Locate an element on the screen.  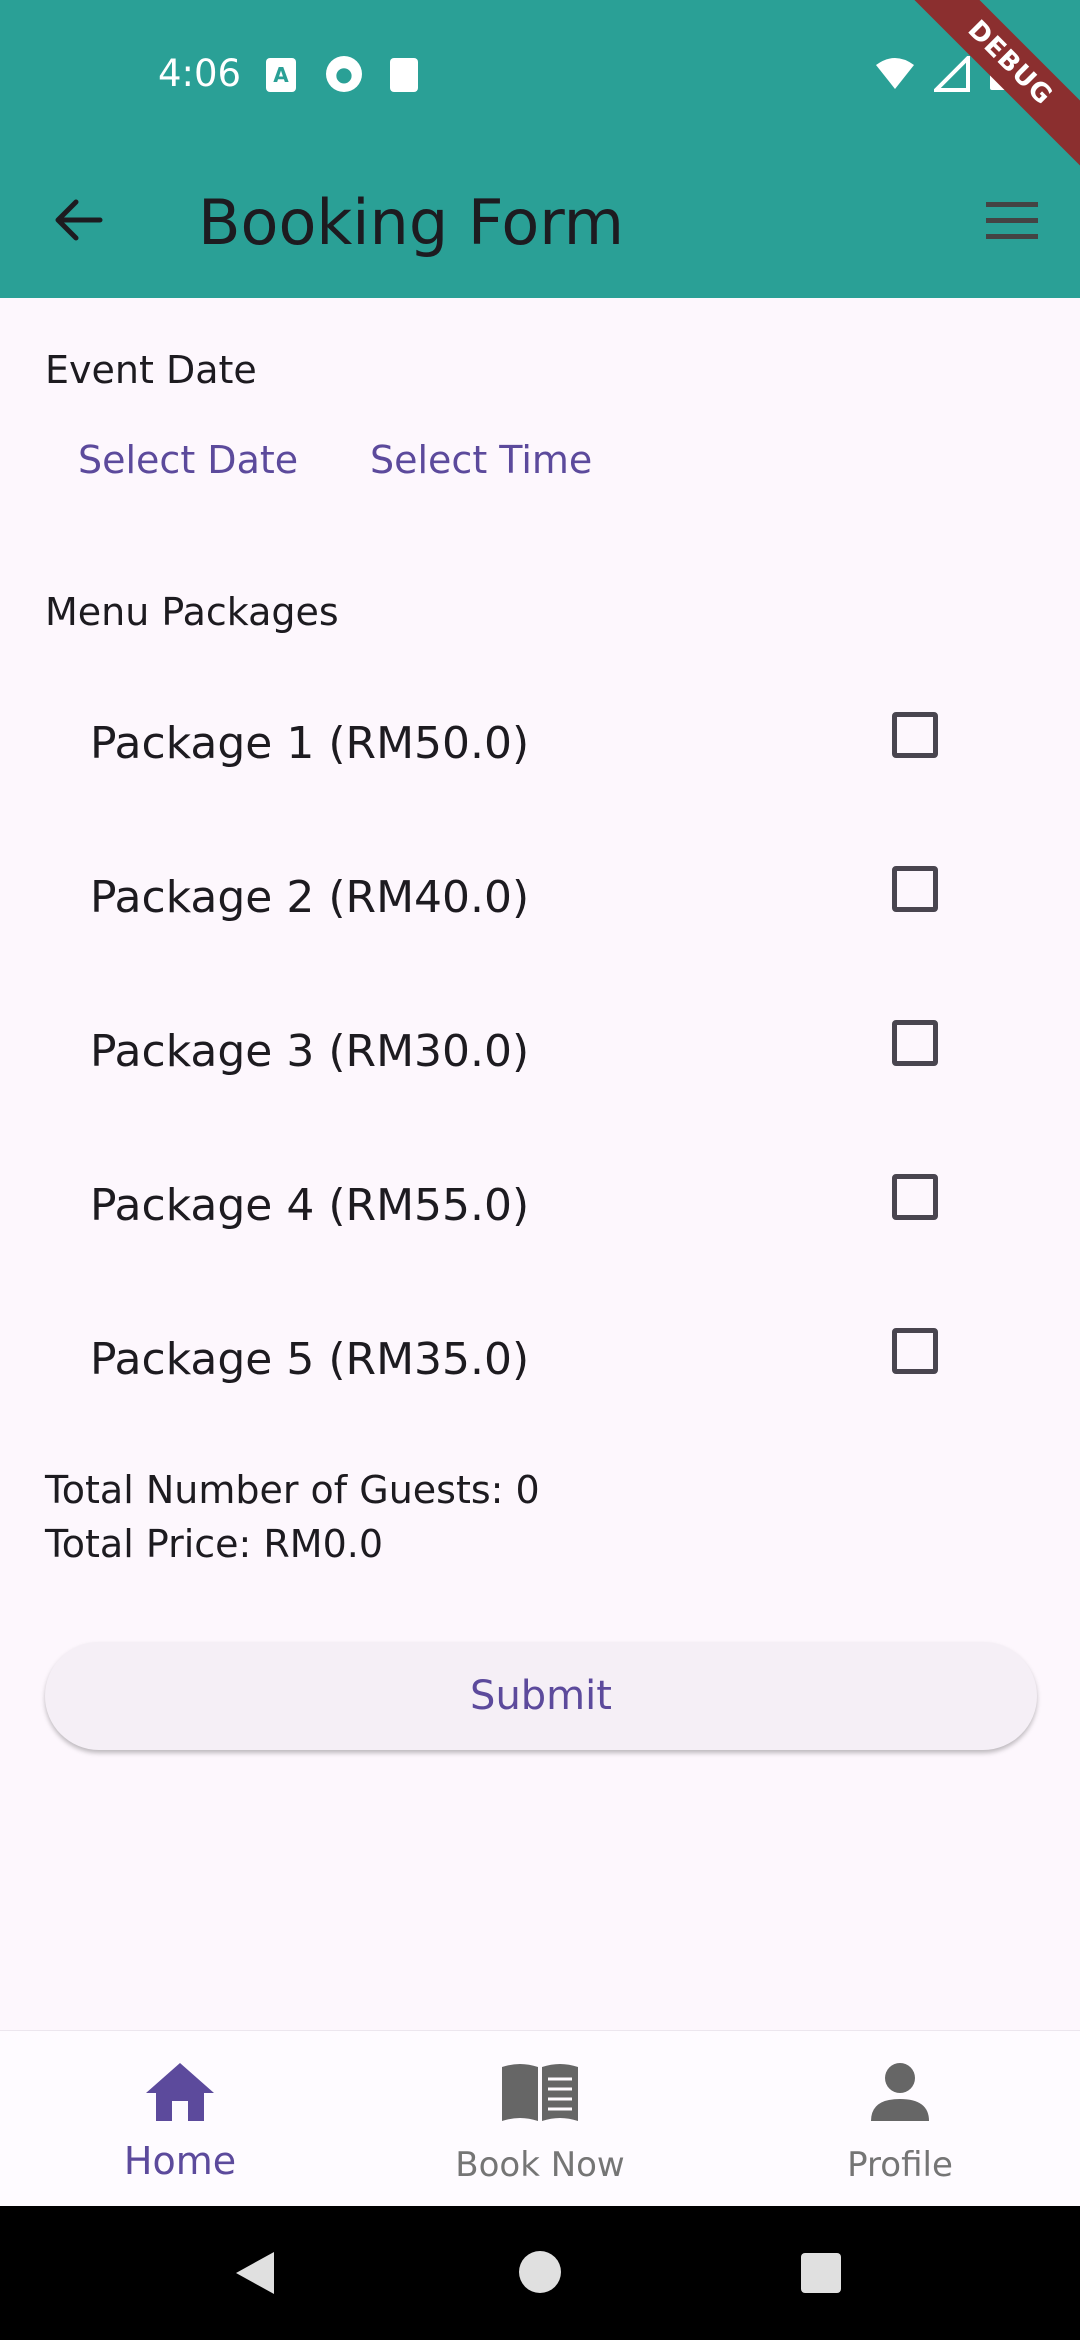
system-recents-icon is located at coordinates (821, 2273).